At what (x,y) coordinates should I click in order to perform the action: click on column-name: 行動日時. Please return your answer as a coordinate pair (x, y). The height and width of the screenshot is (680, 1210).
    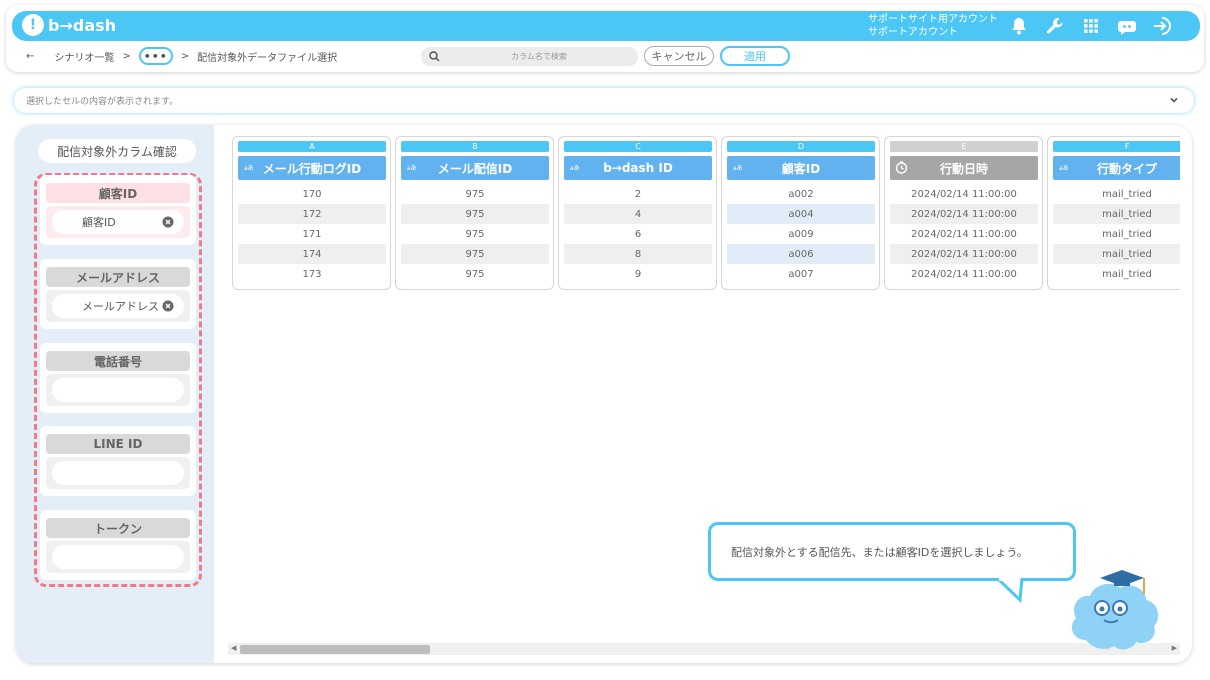
    Looking at the image, I should click on (963, 168).